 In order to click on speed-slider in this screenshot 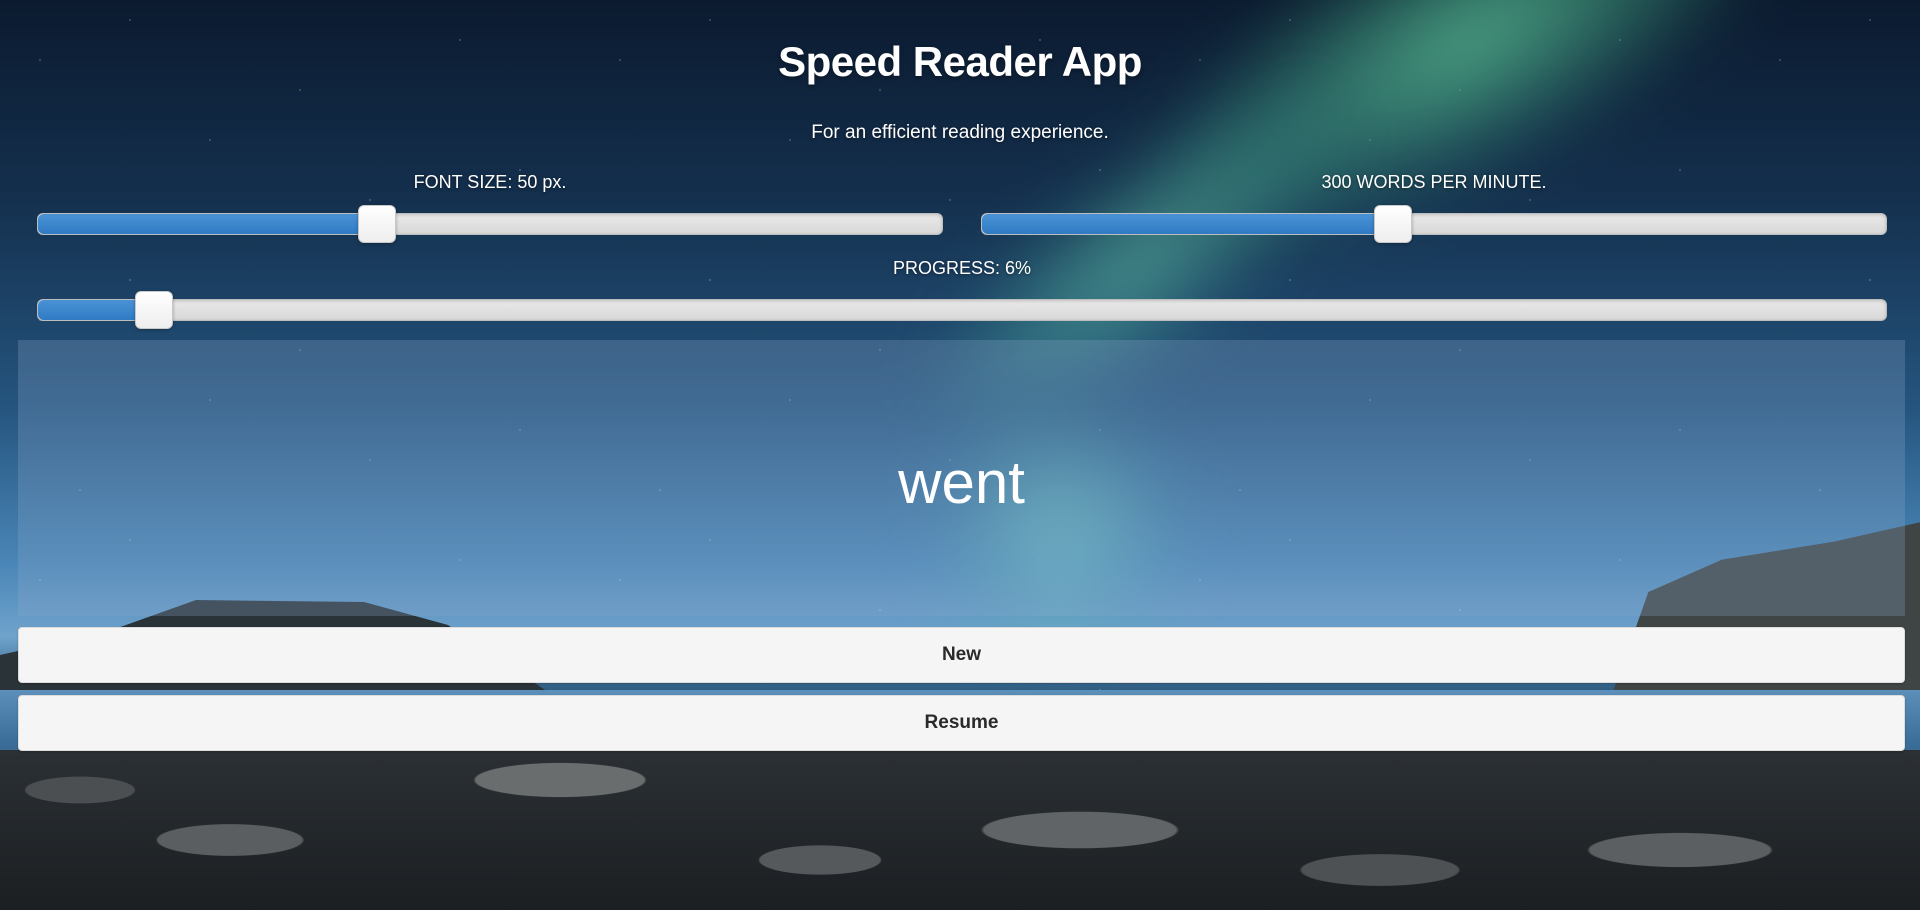, I will do `click(1434, 224)`.